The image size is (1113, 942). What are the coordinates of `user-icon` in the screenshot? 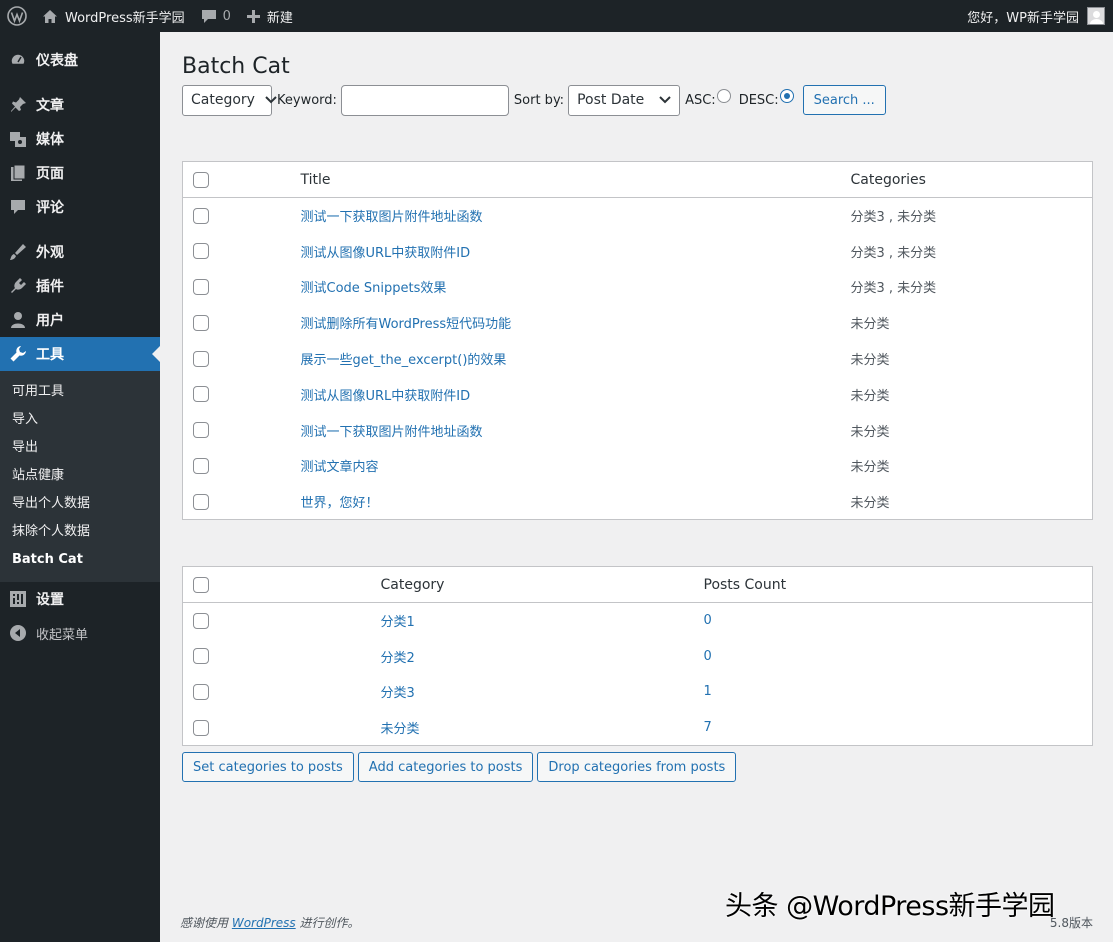 It's located at (18, 320).